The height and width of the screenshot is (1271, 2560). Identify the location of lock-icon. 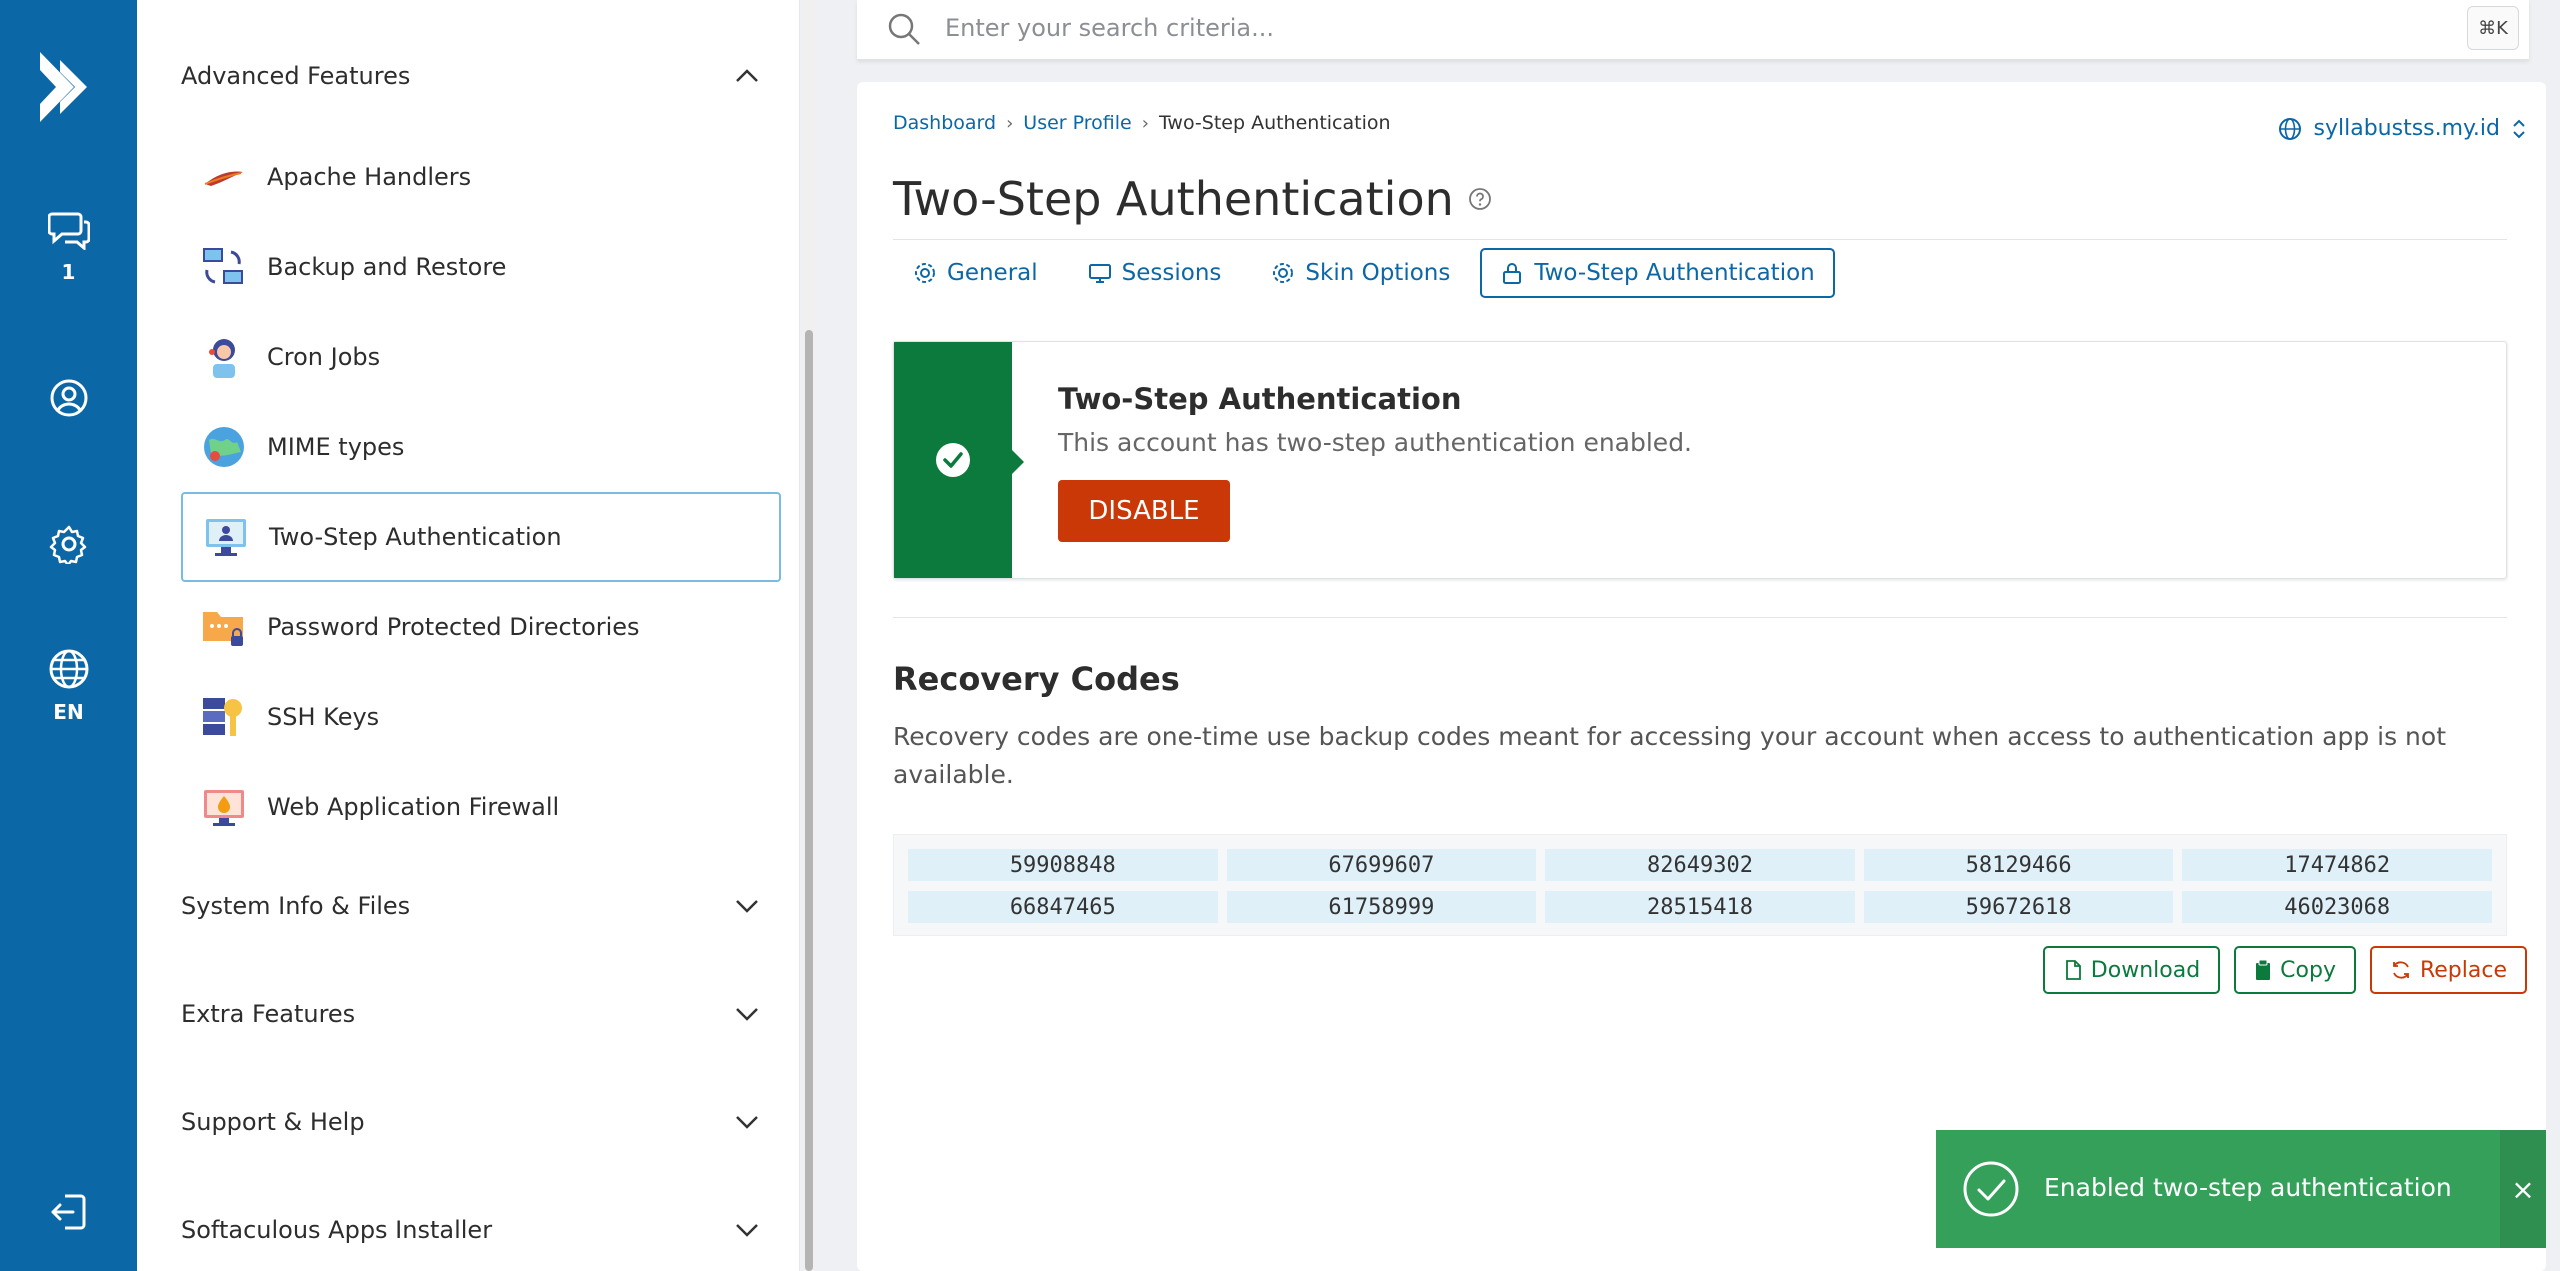
(1512, 273).